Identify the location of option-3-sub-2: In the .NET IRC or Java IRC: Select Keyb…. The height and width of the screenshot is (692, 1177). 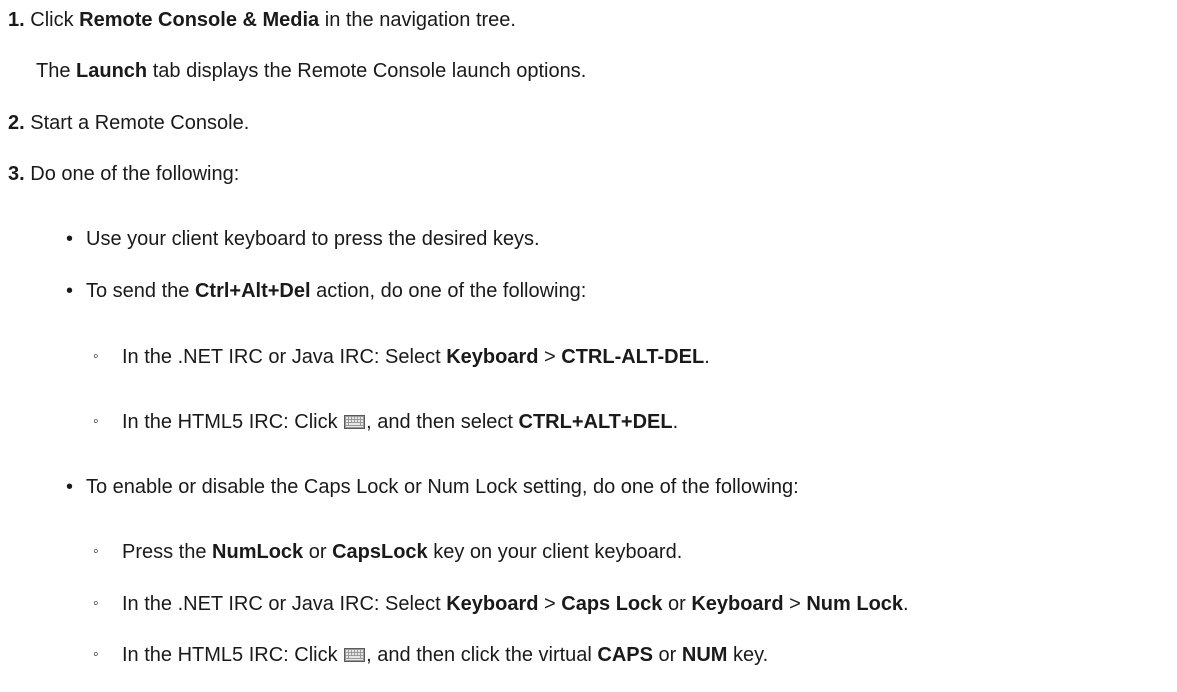
(515, 604).